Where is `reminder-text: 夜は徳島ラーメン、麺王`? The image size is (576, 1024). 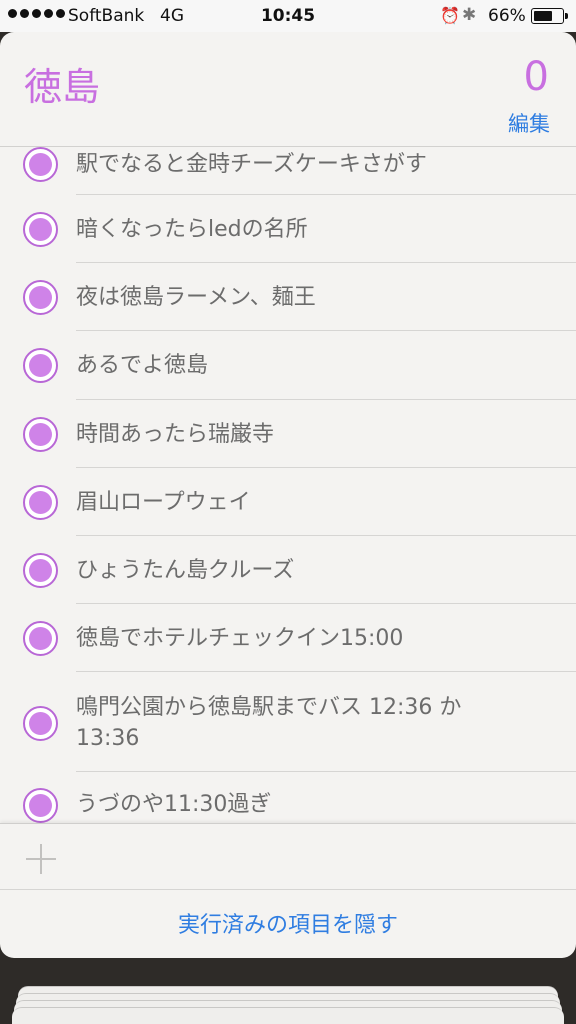 reminder-text: 夜は徳島ラーメン、麺王 is located at coordinates (306, 297).